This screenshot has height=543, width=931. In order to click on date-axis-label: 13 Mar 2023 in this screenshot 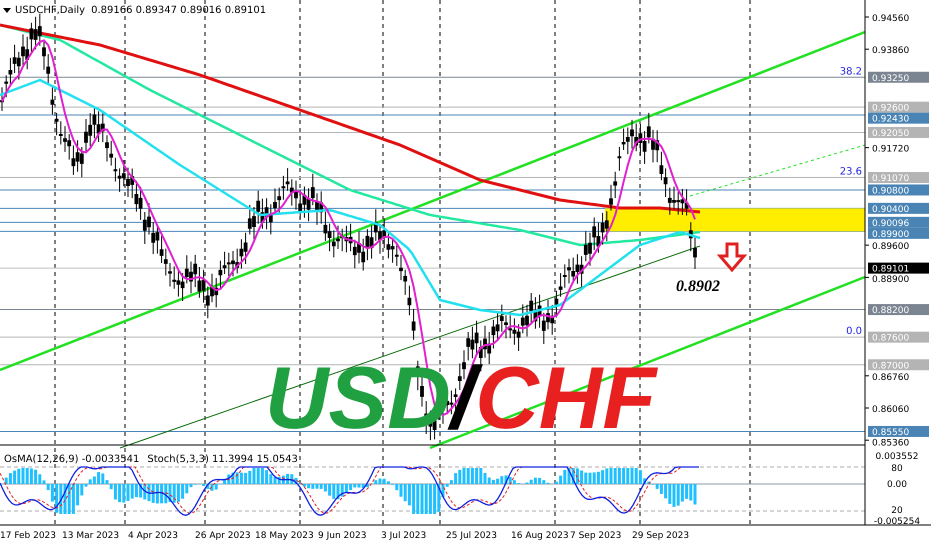, I will do `click(91, 536)`.